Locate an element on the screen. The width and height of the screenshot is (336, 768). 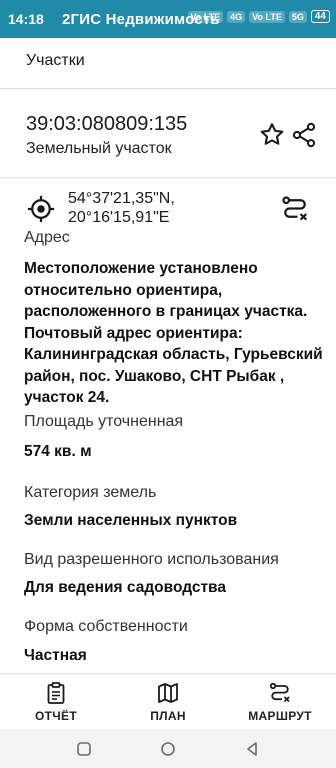
signal-indicator-3: Vo LTE is located at coordinates (267, 16).